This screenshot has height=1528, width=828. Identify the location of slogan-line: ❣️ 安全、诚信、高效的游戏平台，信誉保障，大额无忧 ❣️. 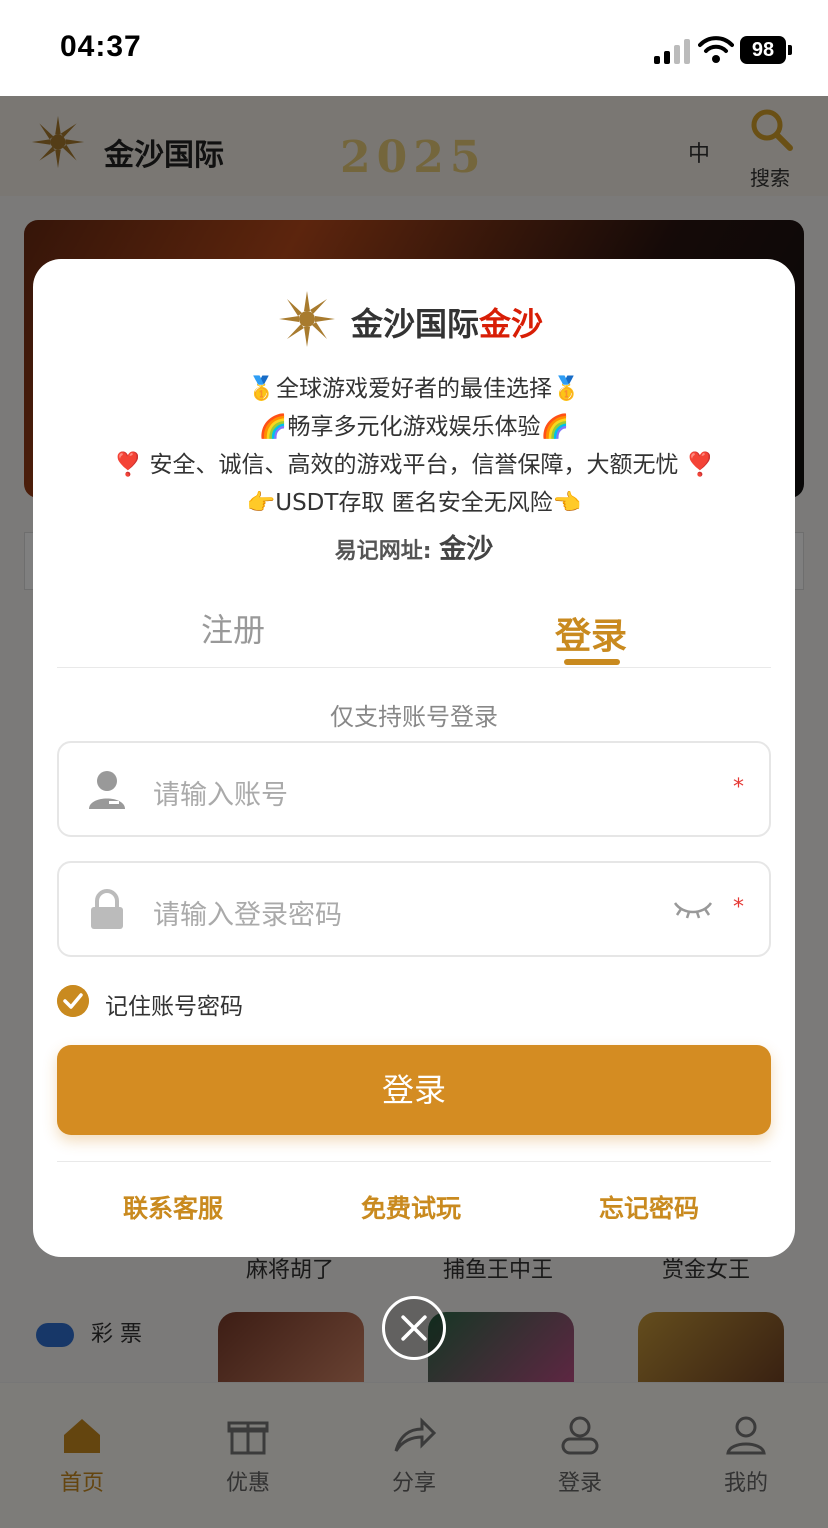
(414, 465).